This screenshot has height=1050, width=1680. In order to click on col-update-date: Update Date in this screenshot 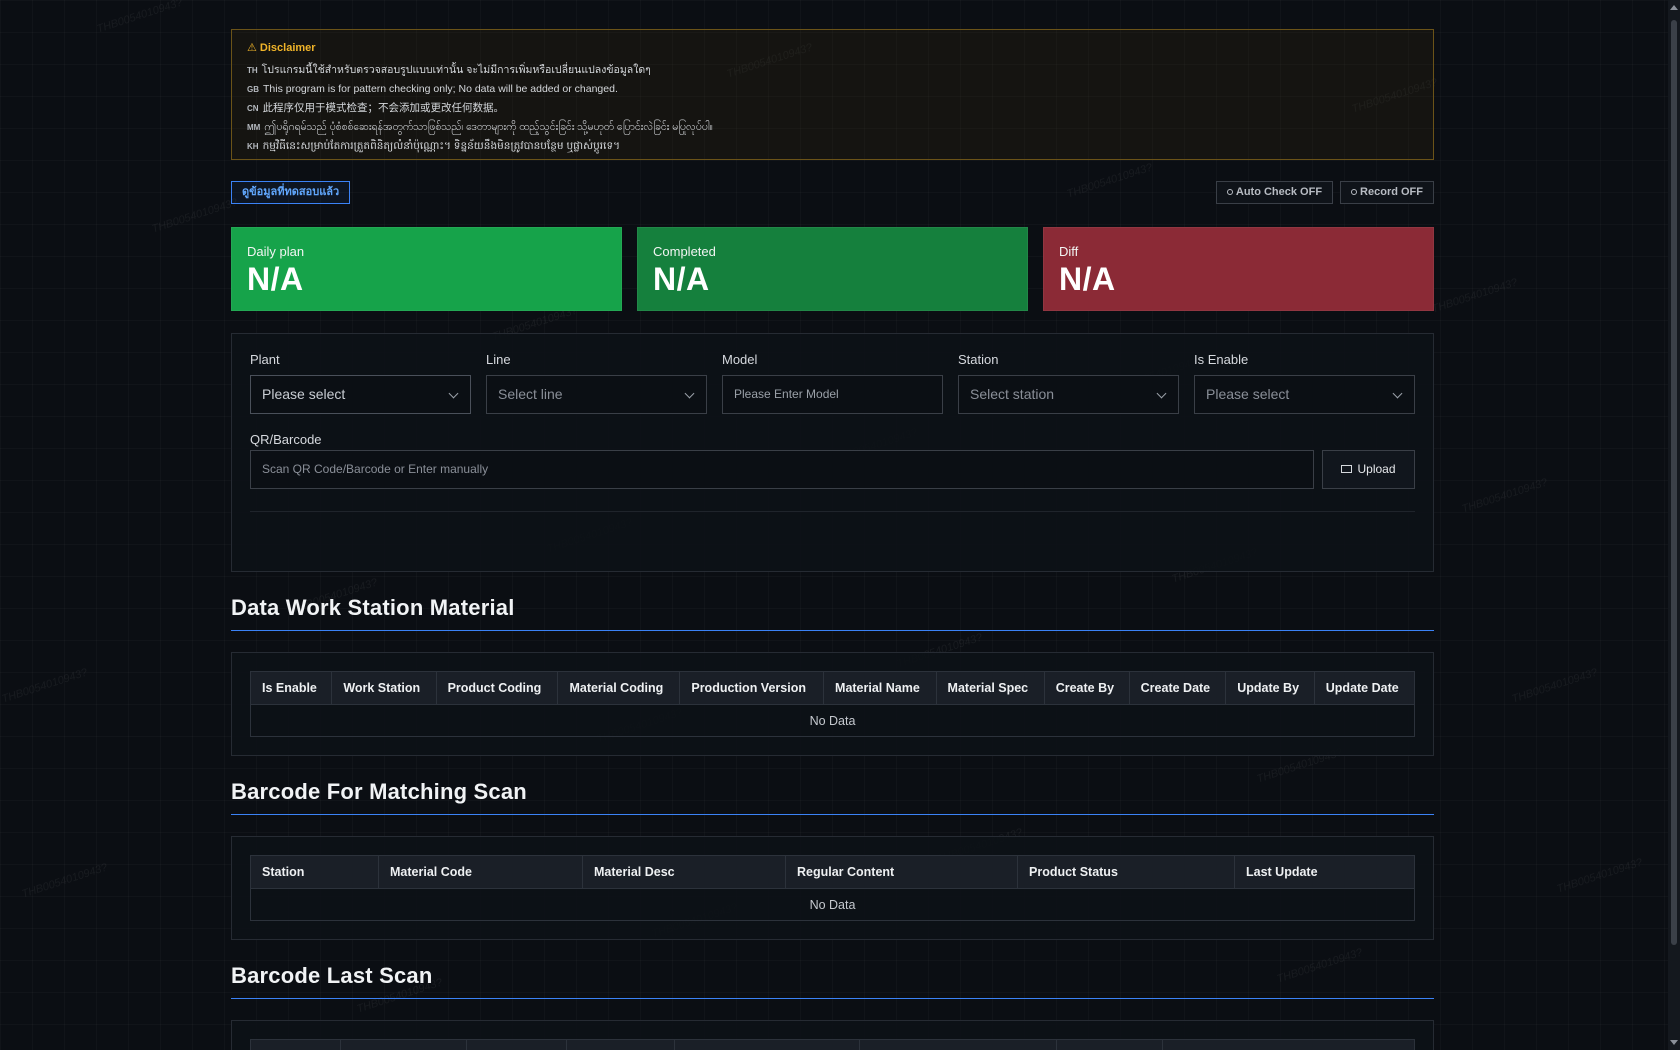, I will do `click(1364, 688)`.